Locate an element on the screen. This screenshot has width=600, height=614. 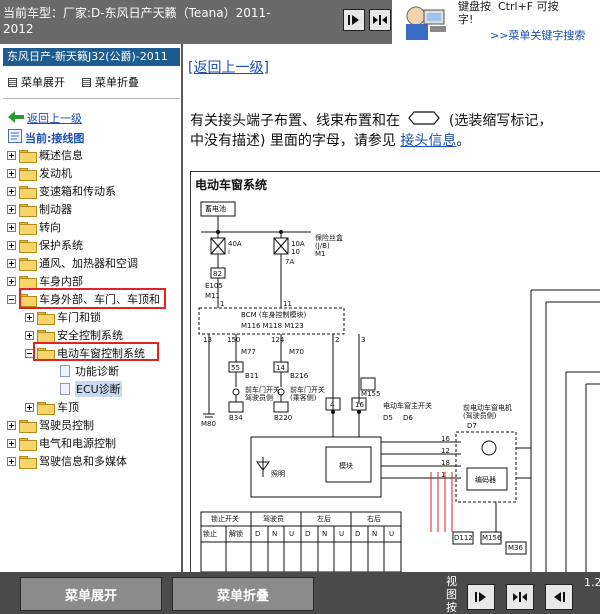
view-next-button is located at coordinates (481, 597).